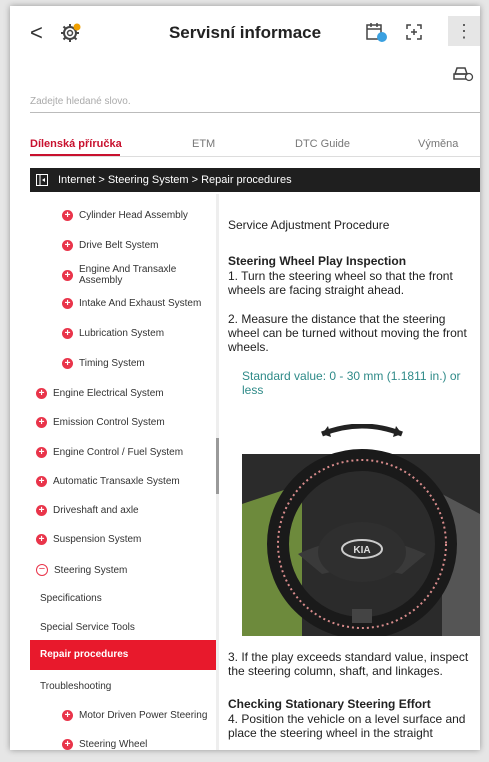 The width and height of the screenshot is (489, 762). Describe the element at coordinates (255, 145) in the screenshot. I see `tab-bar: Dílenská příručka ETM DTC Guide Výměna` at that location.